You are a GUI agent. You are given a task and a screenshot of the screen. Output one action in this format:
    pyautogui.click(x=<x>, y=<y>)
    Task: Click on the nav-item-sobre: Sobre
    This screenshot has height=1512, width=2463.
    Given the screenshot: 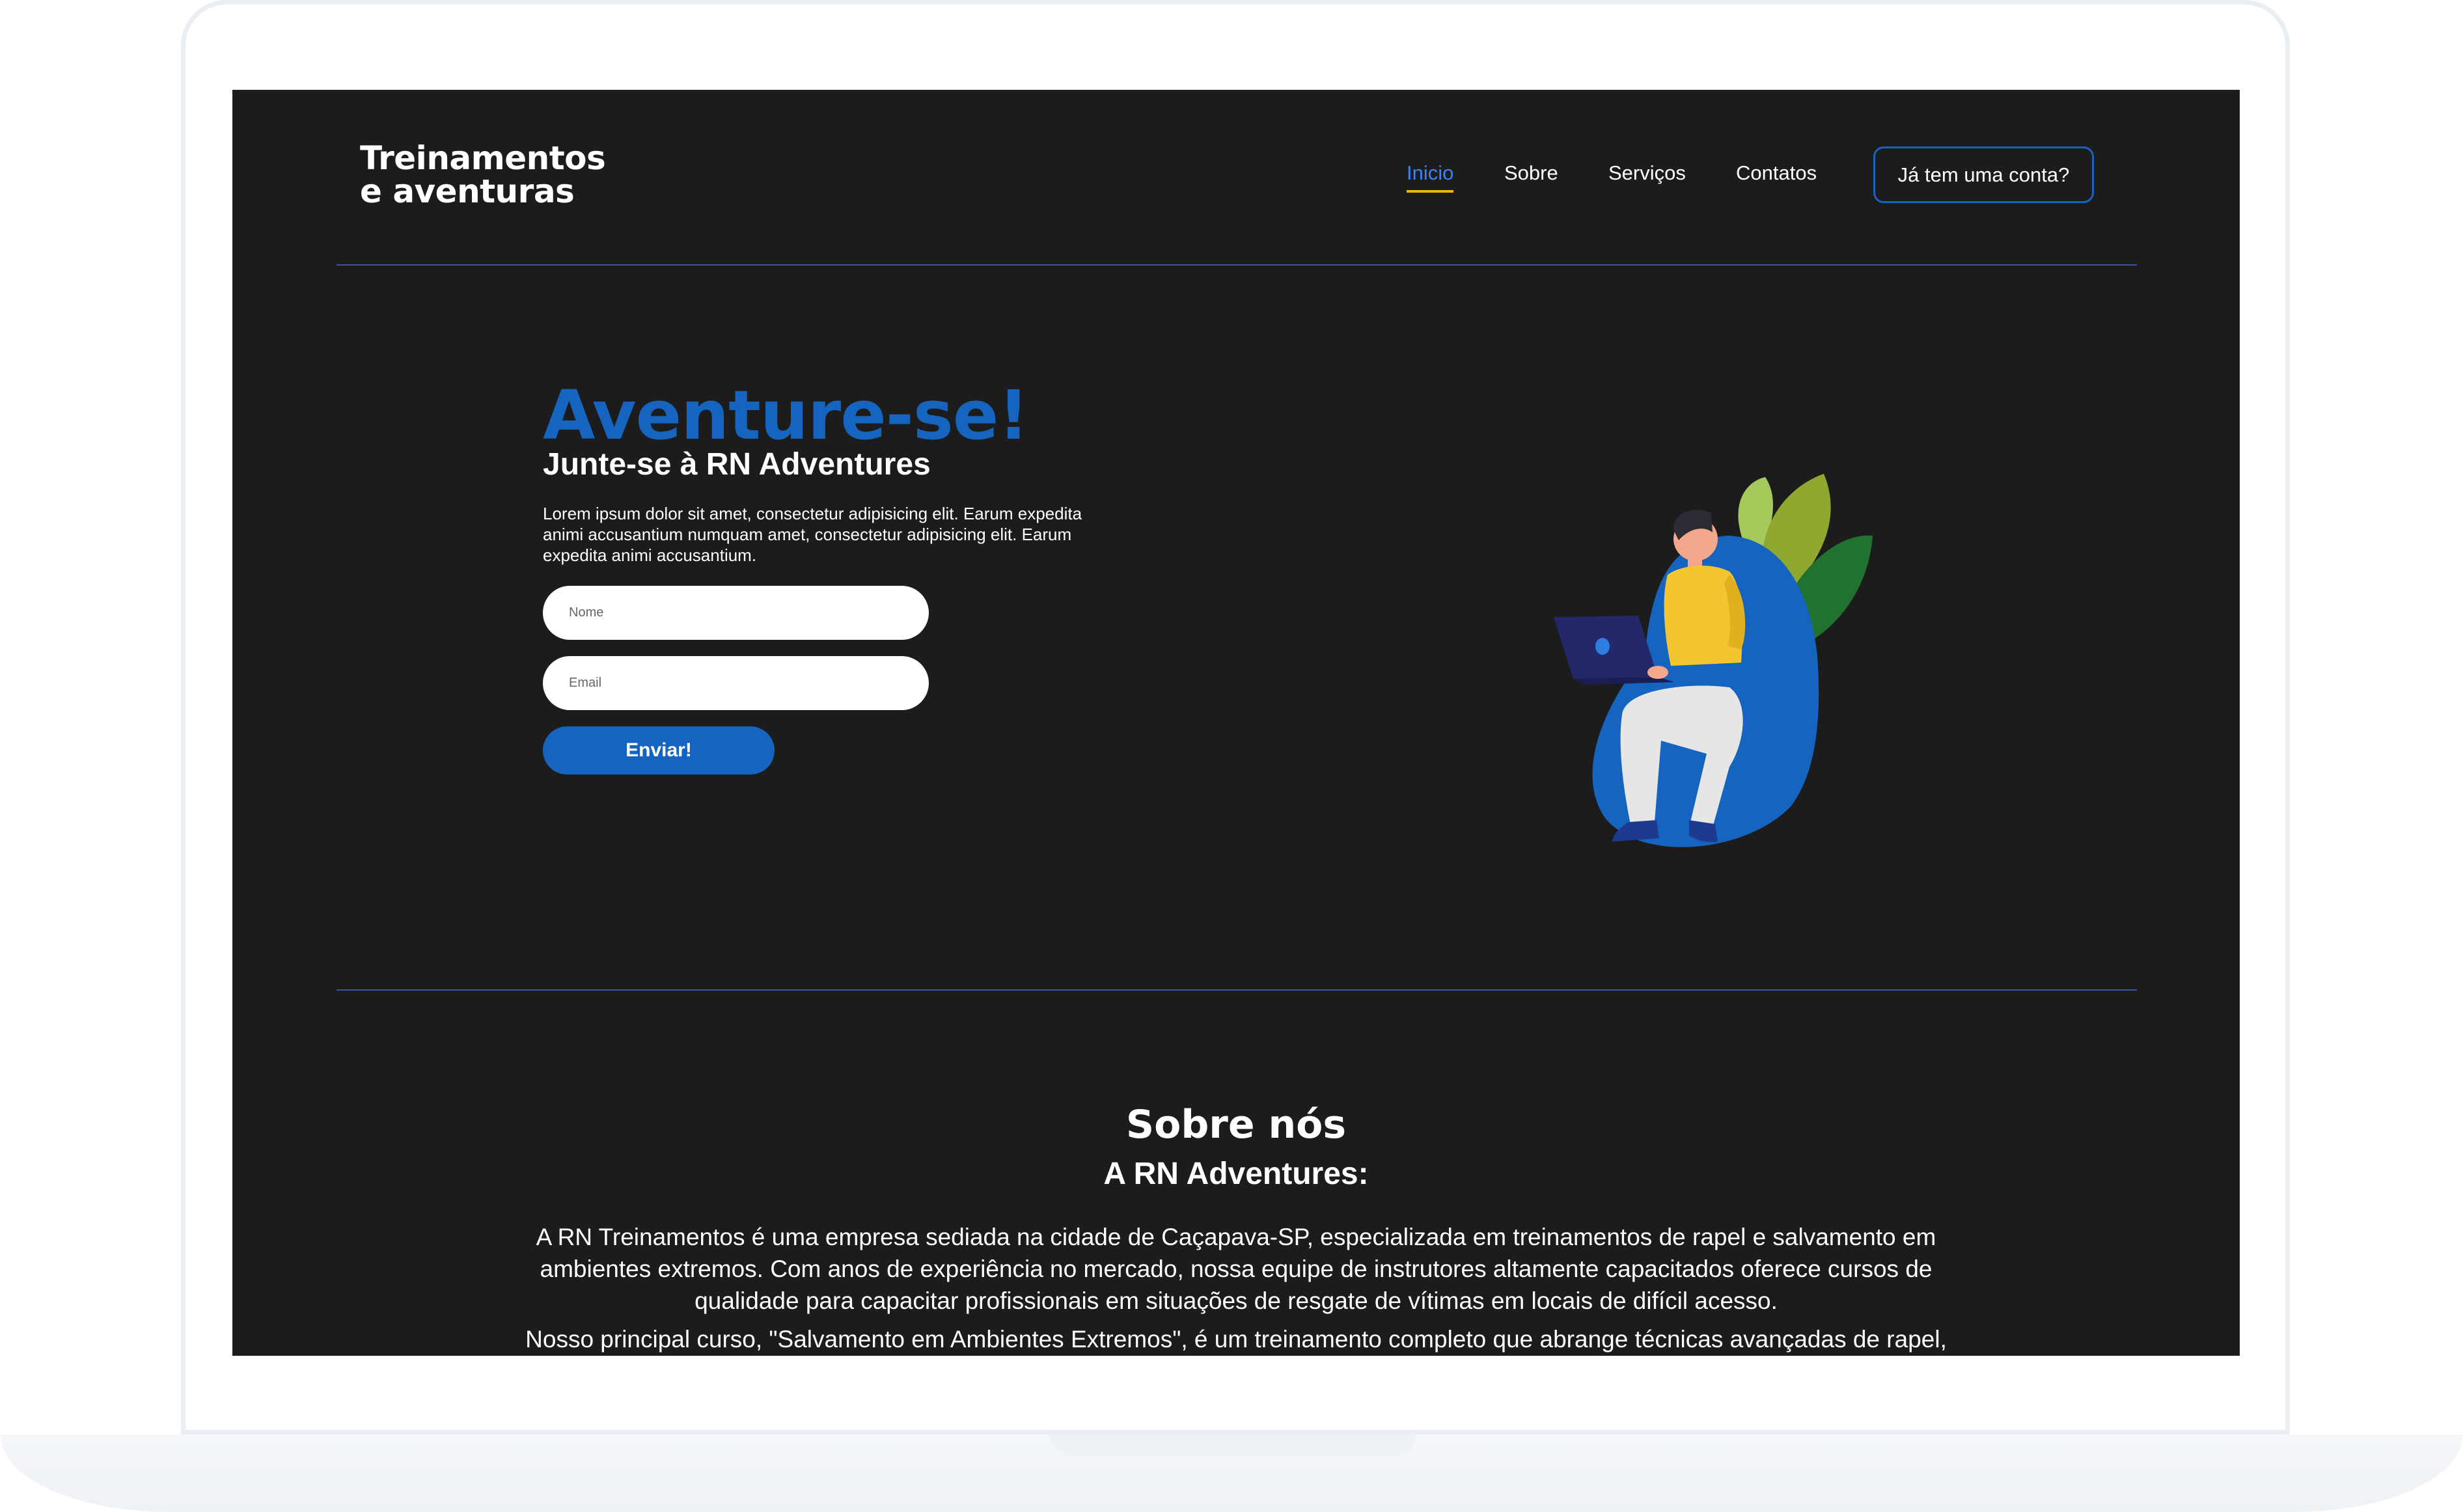 What is the action you would take?
    pyautogui.click(x=1531, y=173)
    